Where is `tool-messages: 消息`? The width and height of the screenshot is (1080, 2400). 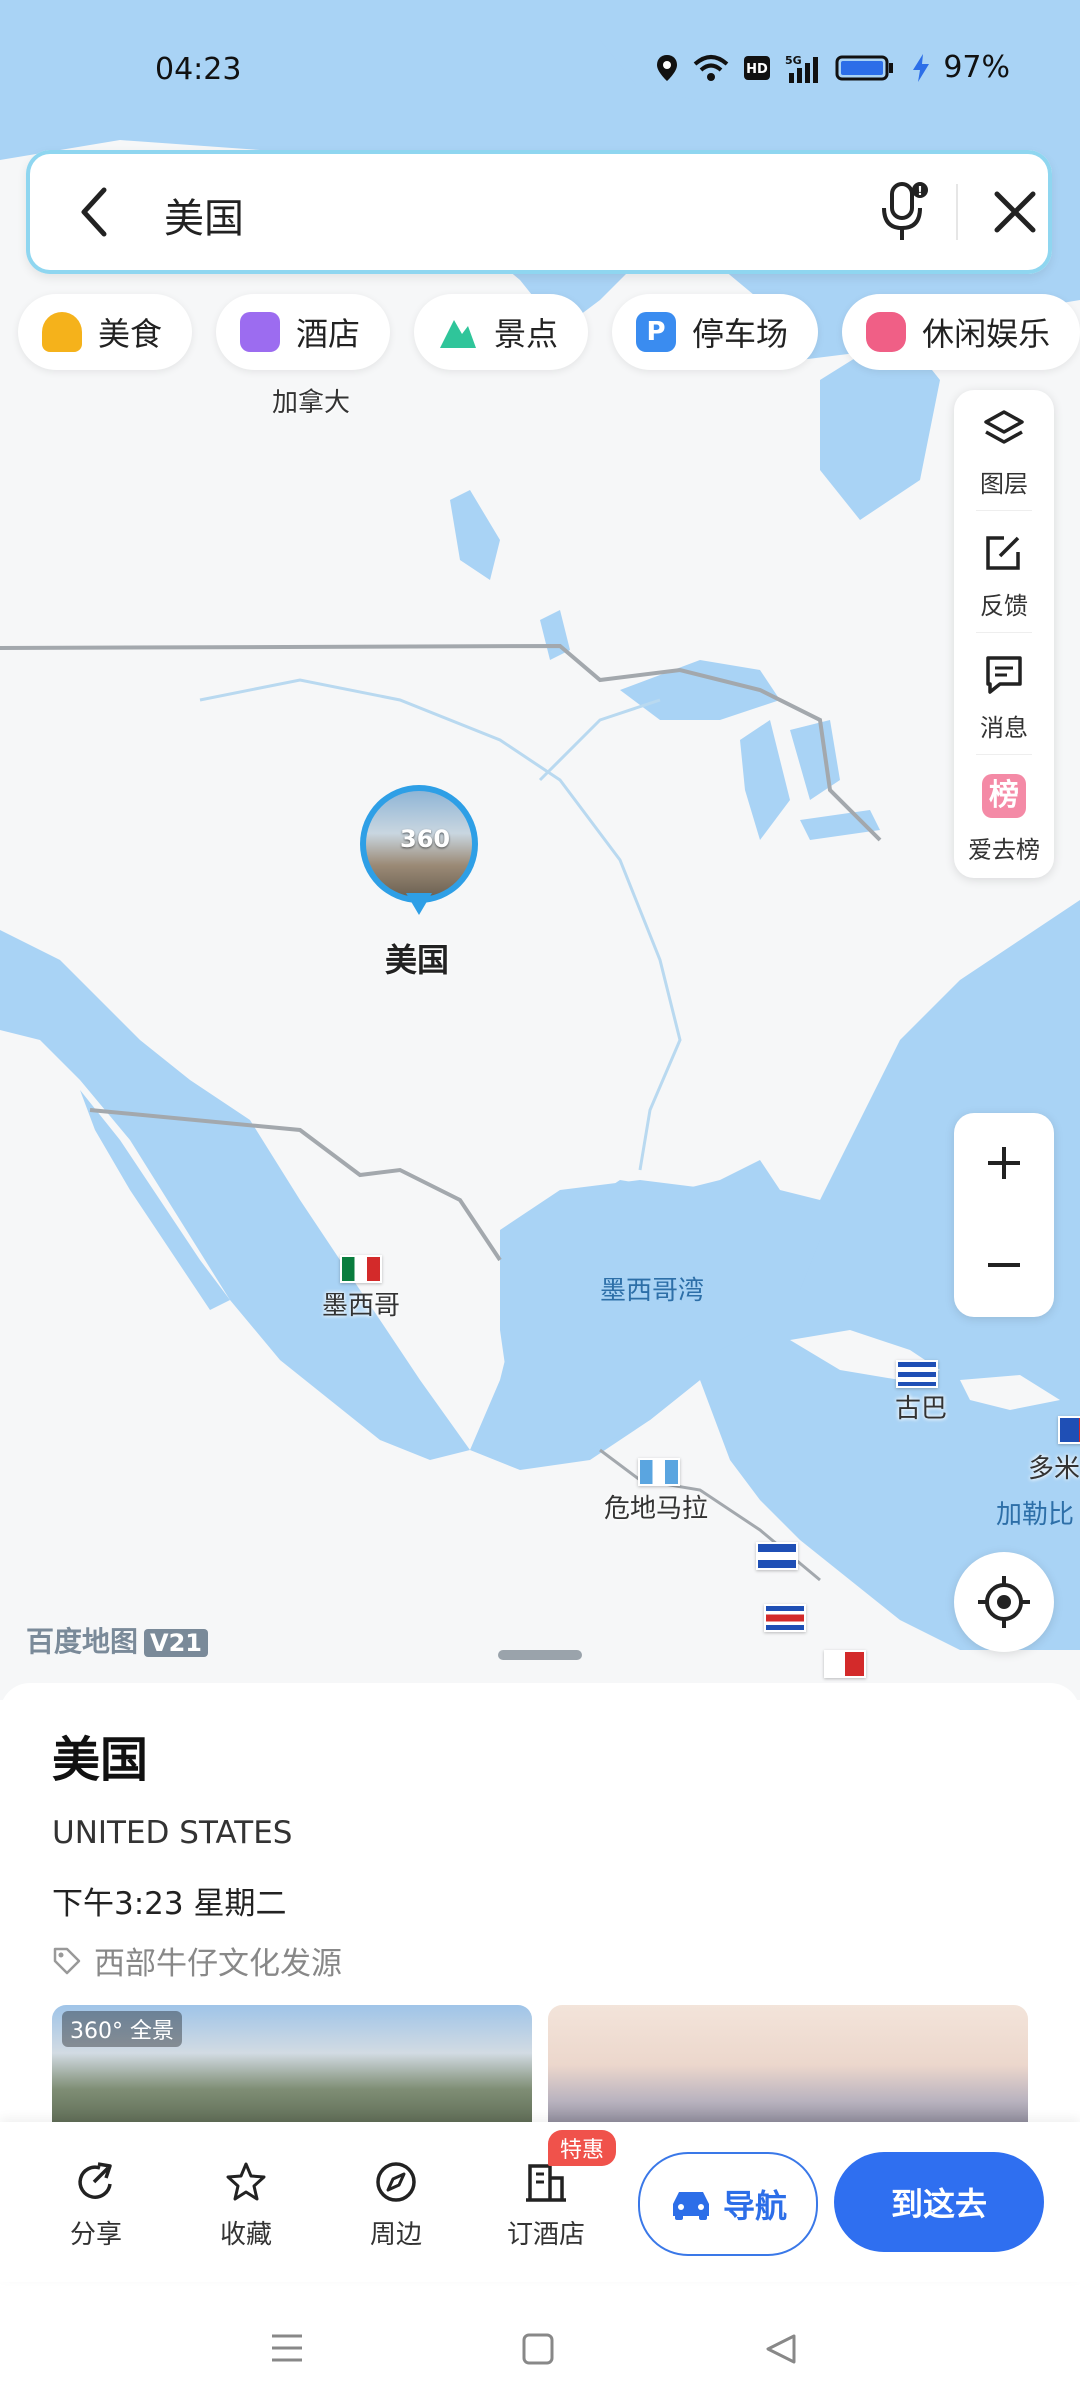 tool-messages: 消息 is located at coordinates (1004, 694).